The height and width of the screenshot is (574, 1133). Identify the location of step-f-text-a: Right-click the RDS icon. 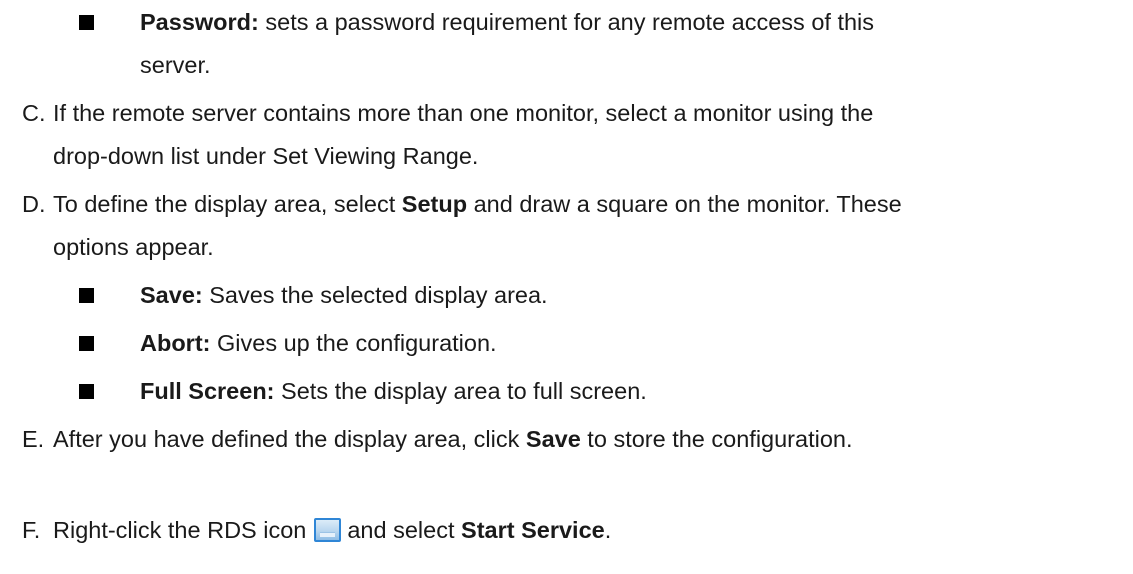
(180, 530).